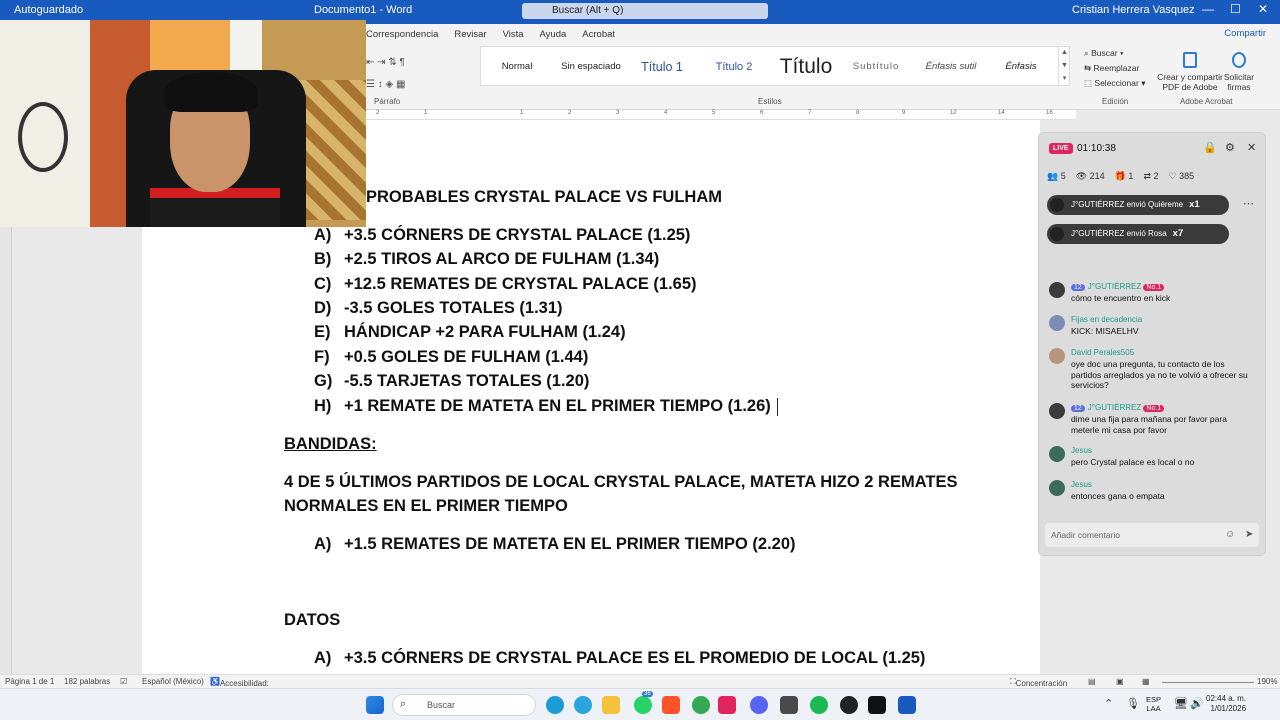 The width and height of the screenshot is (1280, 720). What do you see at coordinates (671, 705) in the screenshot?
I see `brave-icon` at bounding box center [671, 705].